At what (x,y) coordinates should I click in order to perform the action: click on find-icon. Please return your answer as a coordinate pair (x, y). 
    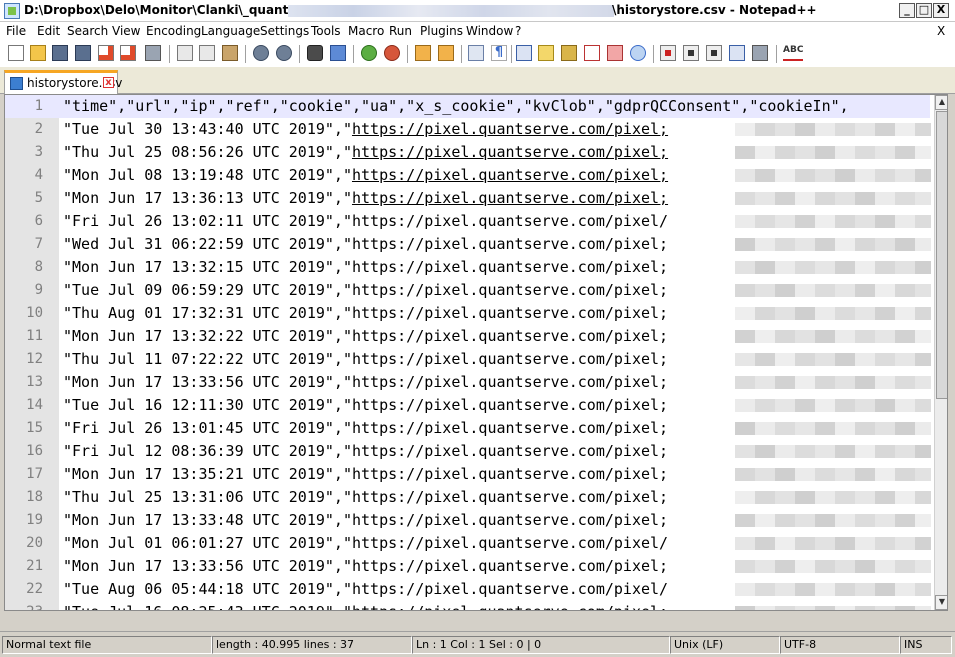
    Looking at the image, I should click on (315, 53).